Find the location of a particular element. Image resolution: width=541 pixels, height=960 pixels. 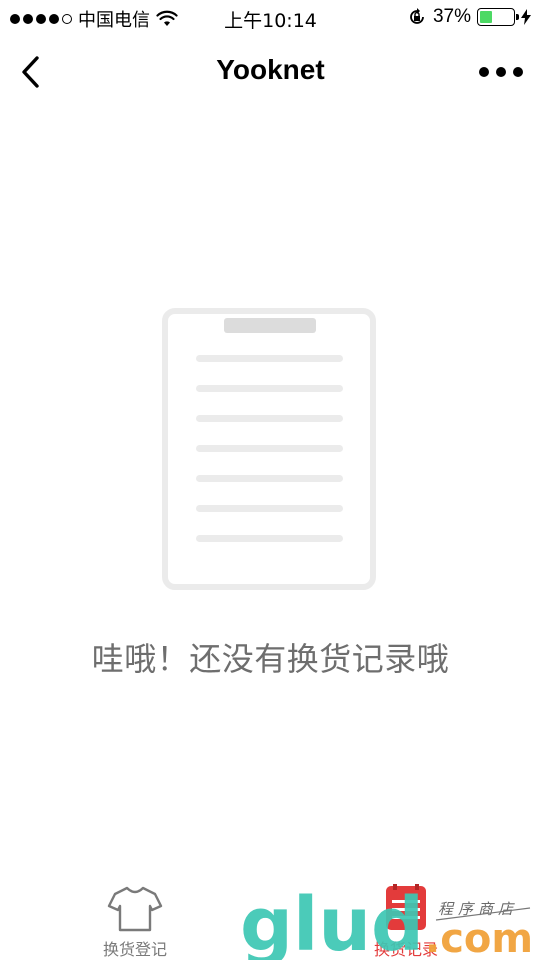

tab-label: 换货登记 is located at coordinates (134, 949).